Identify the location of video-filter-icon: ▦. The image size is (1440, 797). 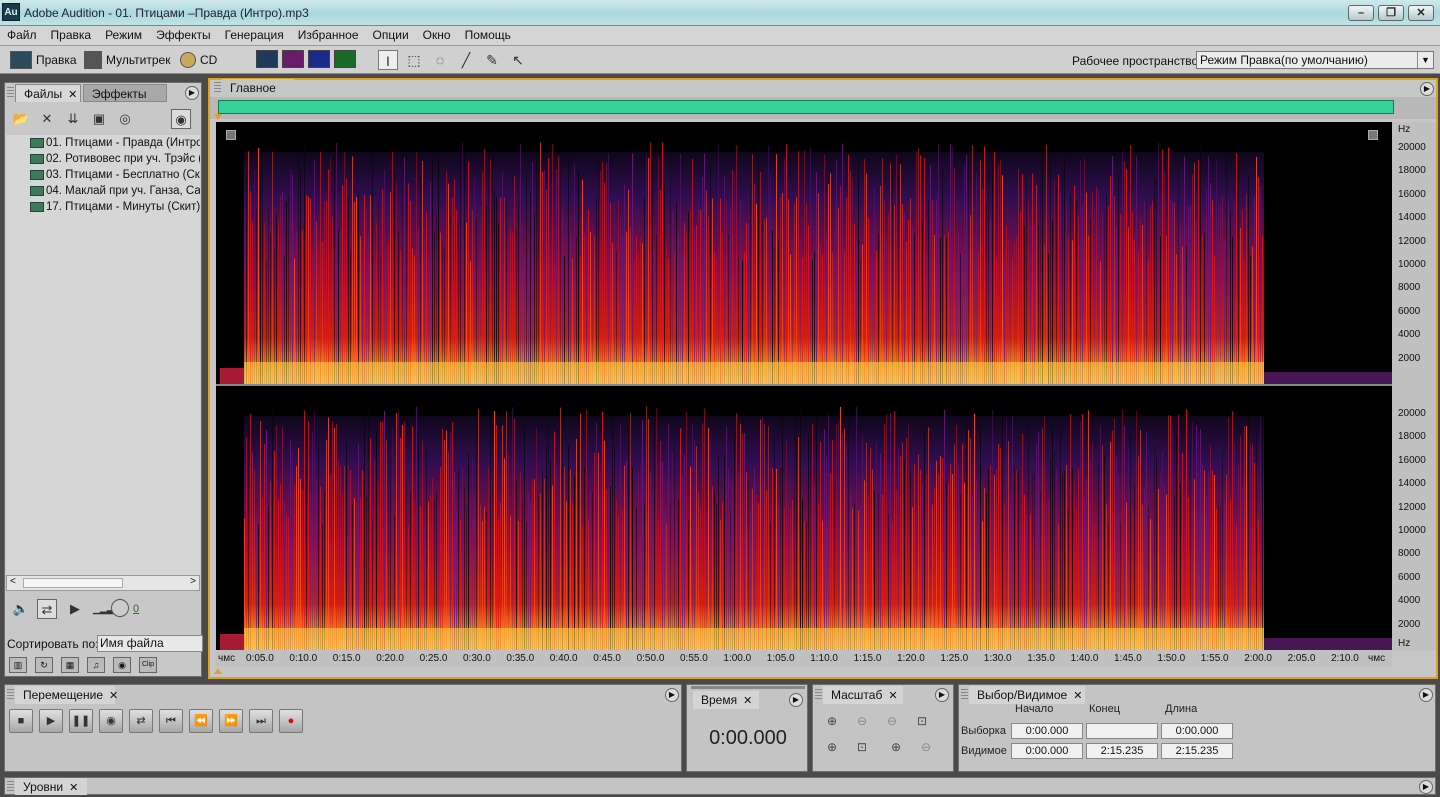
(70, 665).